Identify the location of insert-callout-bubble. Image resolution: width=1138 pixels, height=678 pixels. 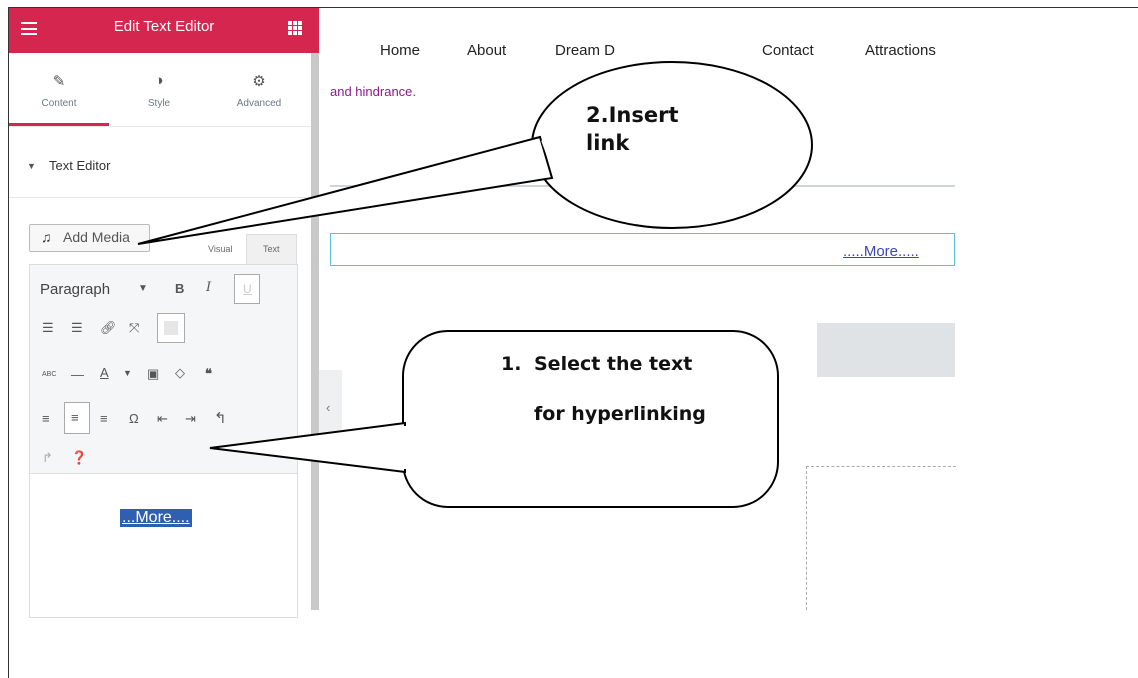
(672, 145).